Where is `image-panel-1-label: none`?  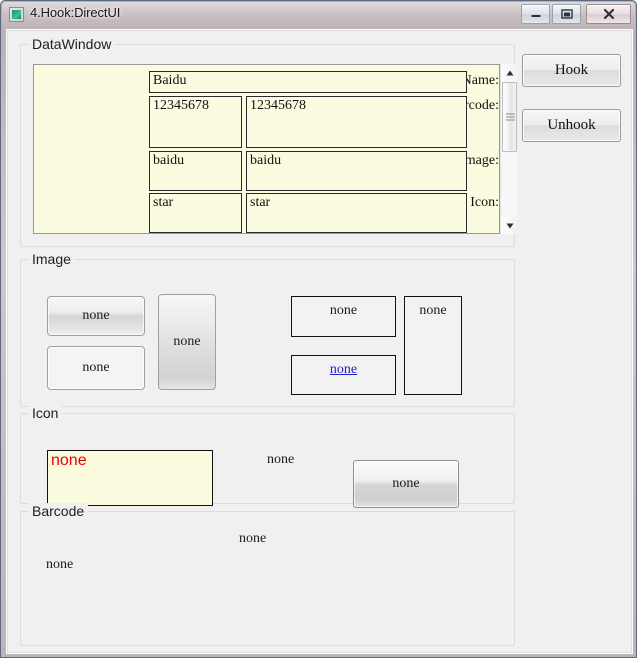
image-panel-1-label: none is located at coordinates (343, 310).